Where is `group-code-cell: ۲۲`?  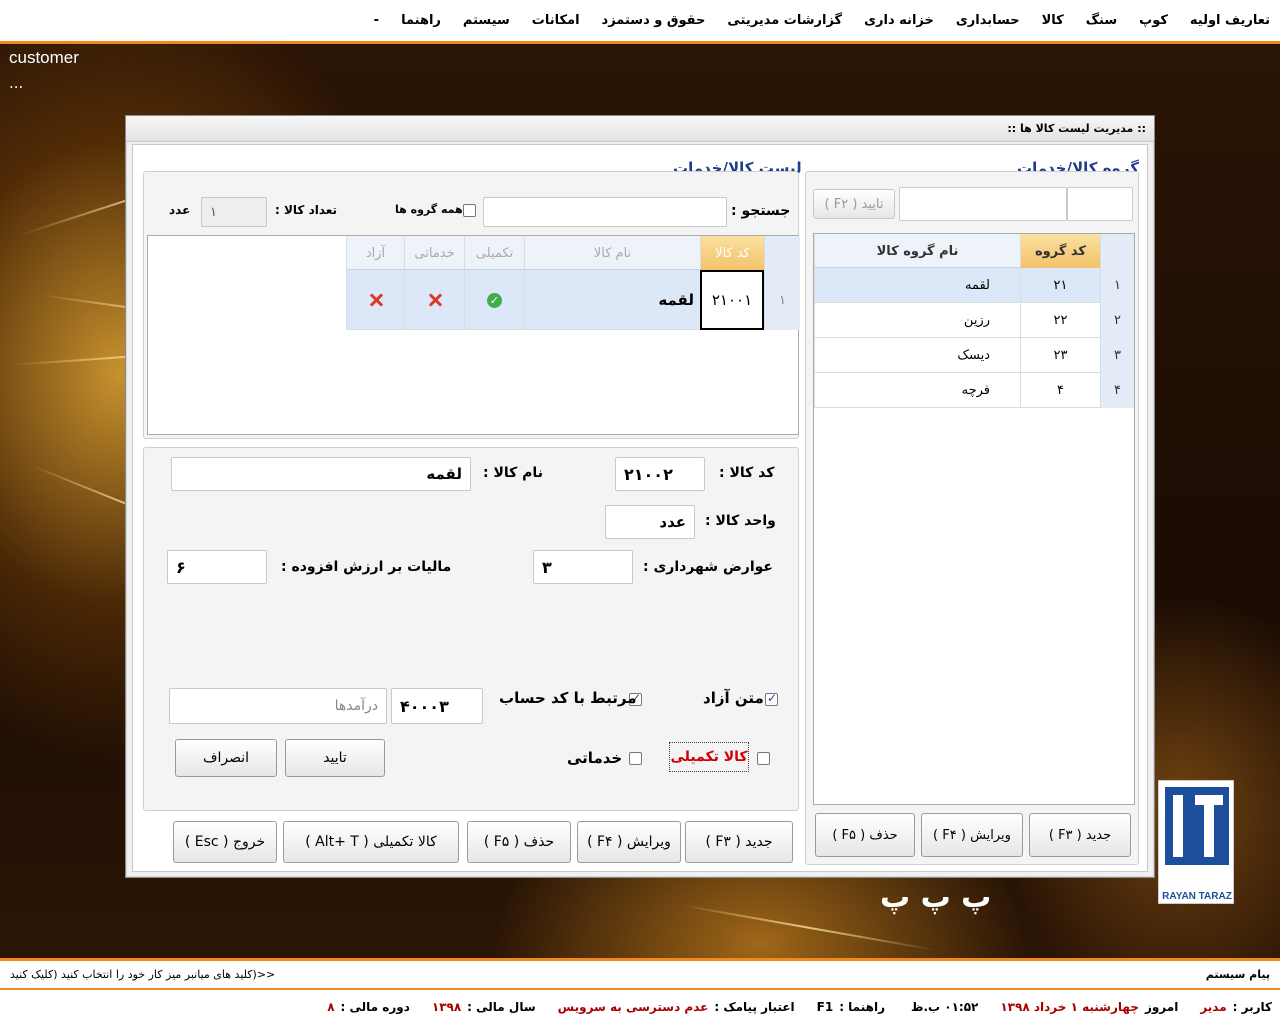 group-code-cell: ۲۲ is located at coordinates (1060, 320).